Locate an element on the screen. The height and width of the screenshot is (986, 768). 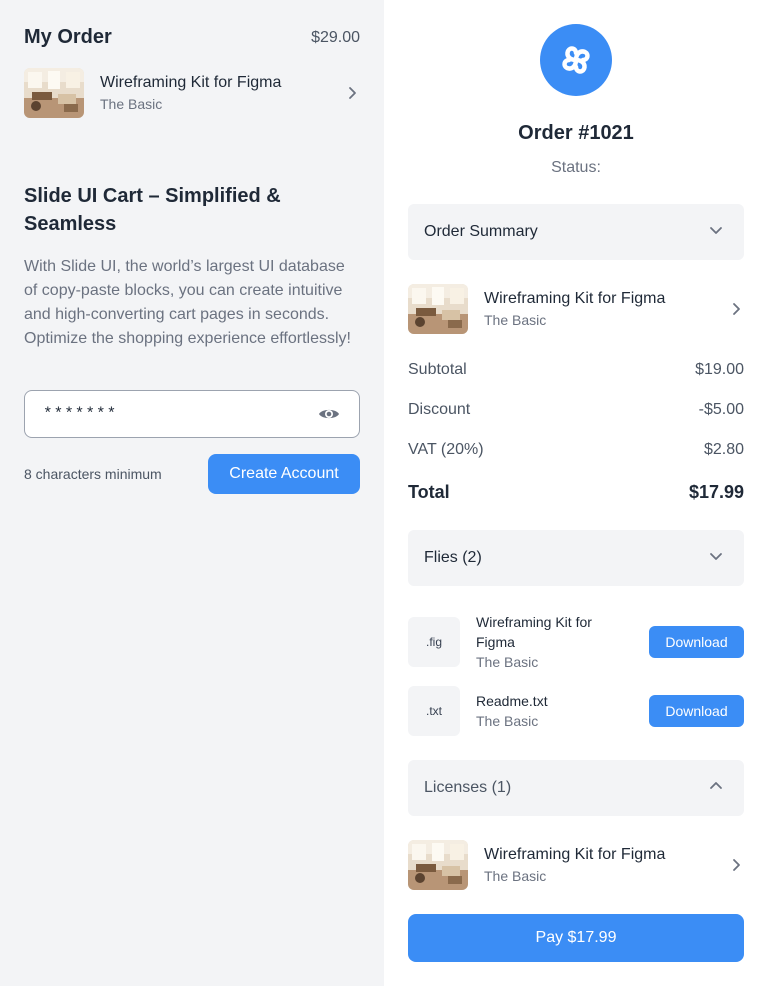
licenses-title: Licenses (1) is located at coordinates (468, 787).